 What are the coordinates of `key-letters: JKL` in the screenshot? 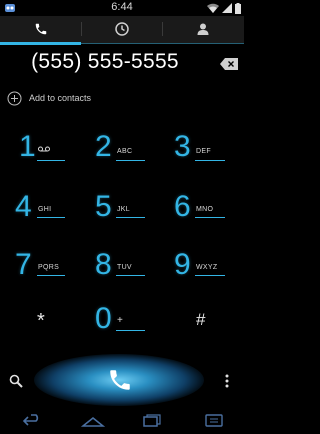 It's located at (123, 209).